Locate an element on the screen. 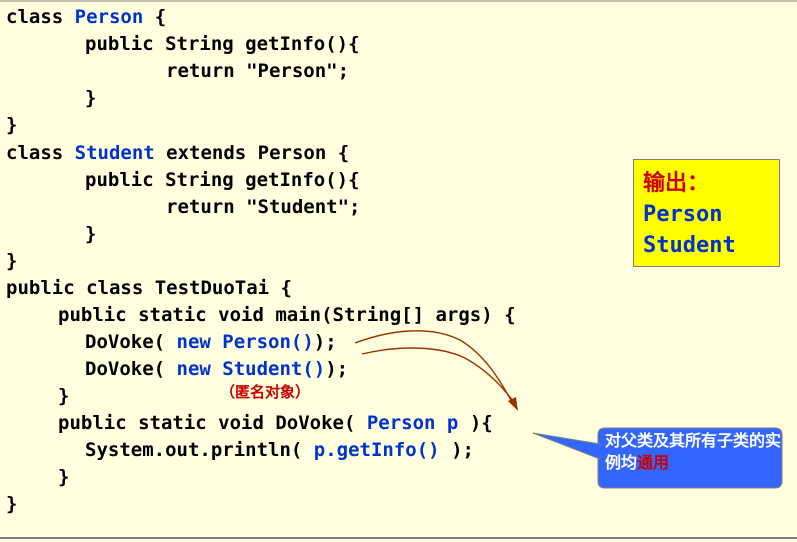  code-line-10: } is located at coordinates (12, 261).